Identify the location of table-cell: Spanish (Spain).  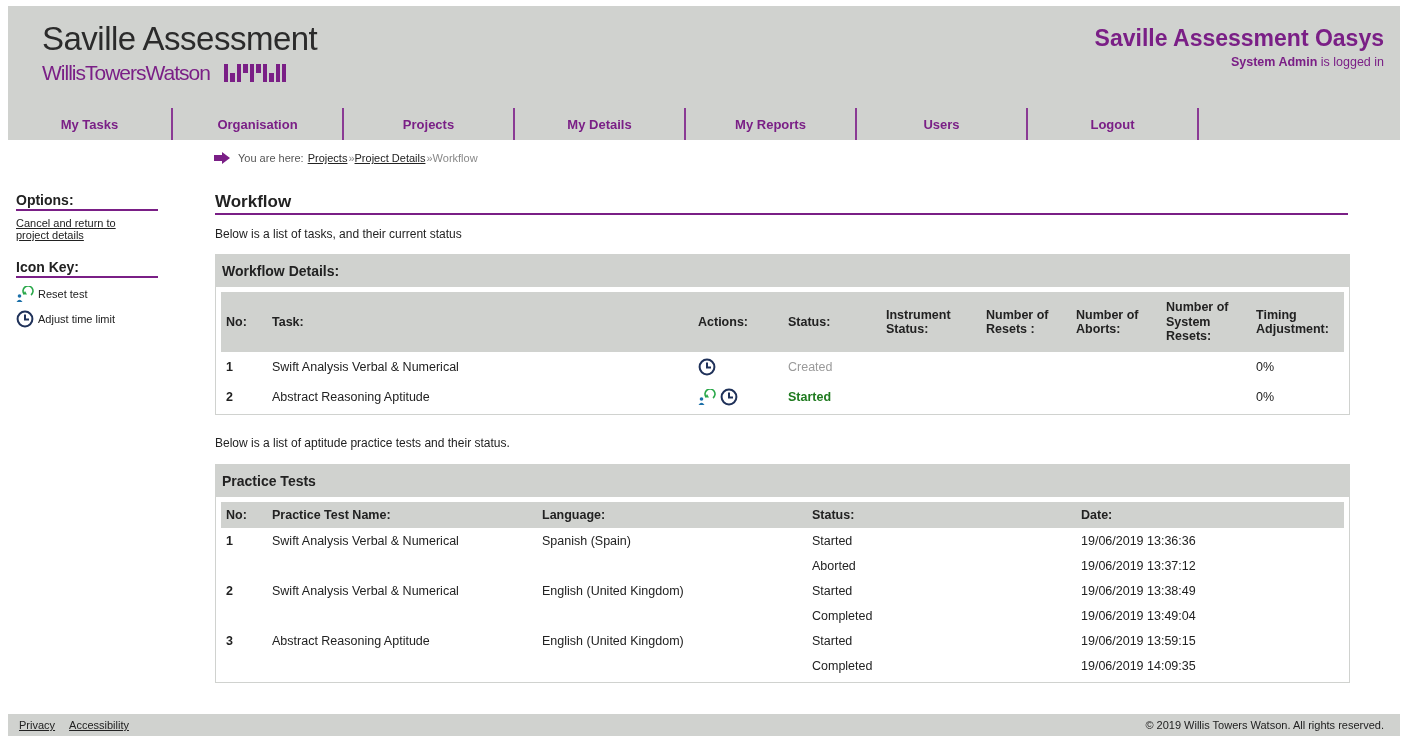
(672, 540).